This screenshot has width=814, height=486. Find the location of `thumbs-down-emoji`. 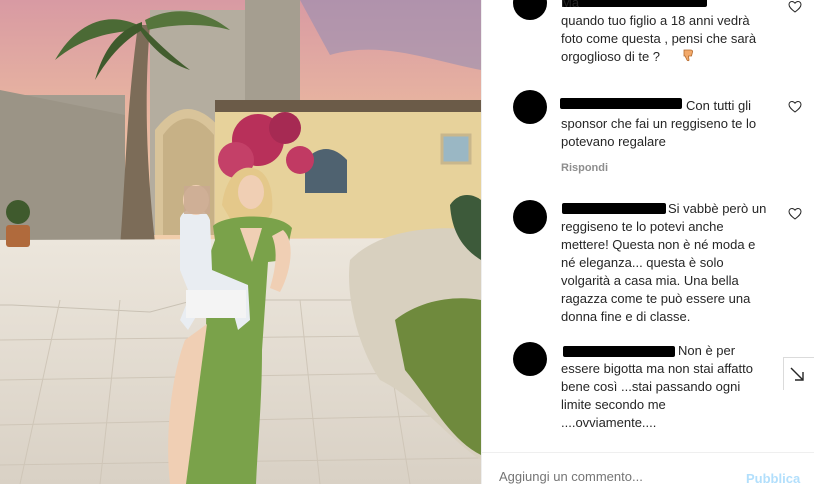

thumbs-down-emoji is located at coordinates (686, 56).